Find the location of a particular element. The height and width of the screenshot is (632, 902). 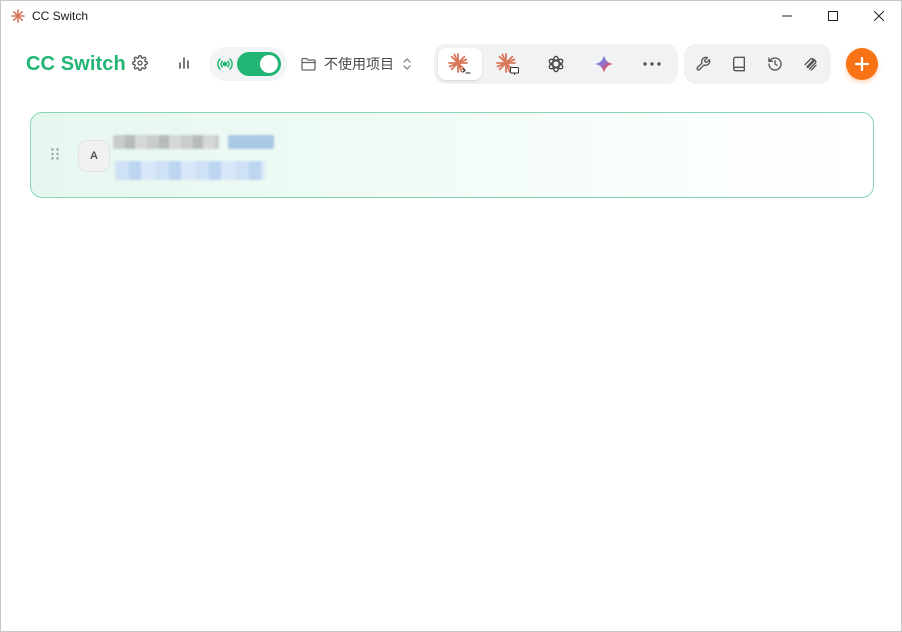

paperclip-stack-icon is located at coordinates (810, 64).